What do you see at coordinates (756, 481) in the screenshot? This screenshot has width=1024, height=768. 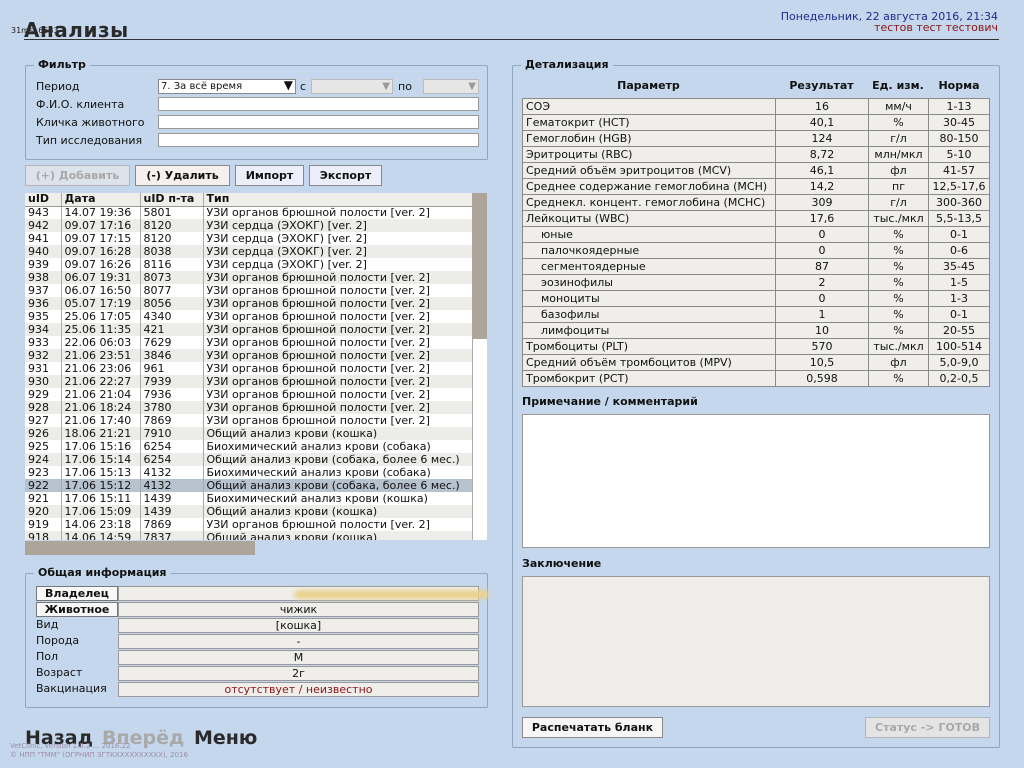 I see `note-textarea` at bounding box center [756, 481].